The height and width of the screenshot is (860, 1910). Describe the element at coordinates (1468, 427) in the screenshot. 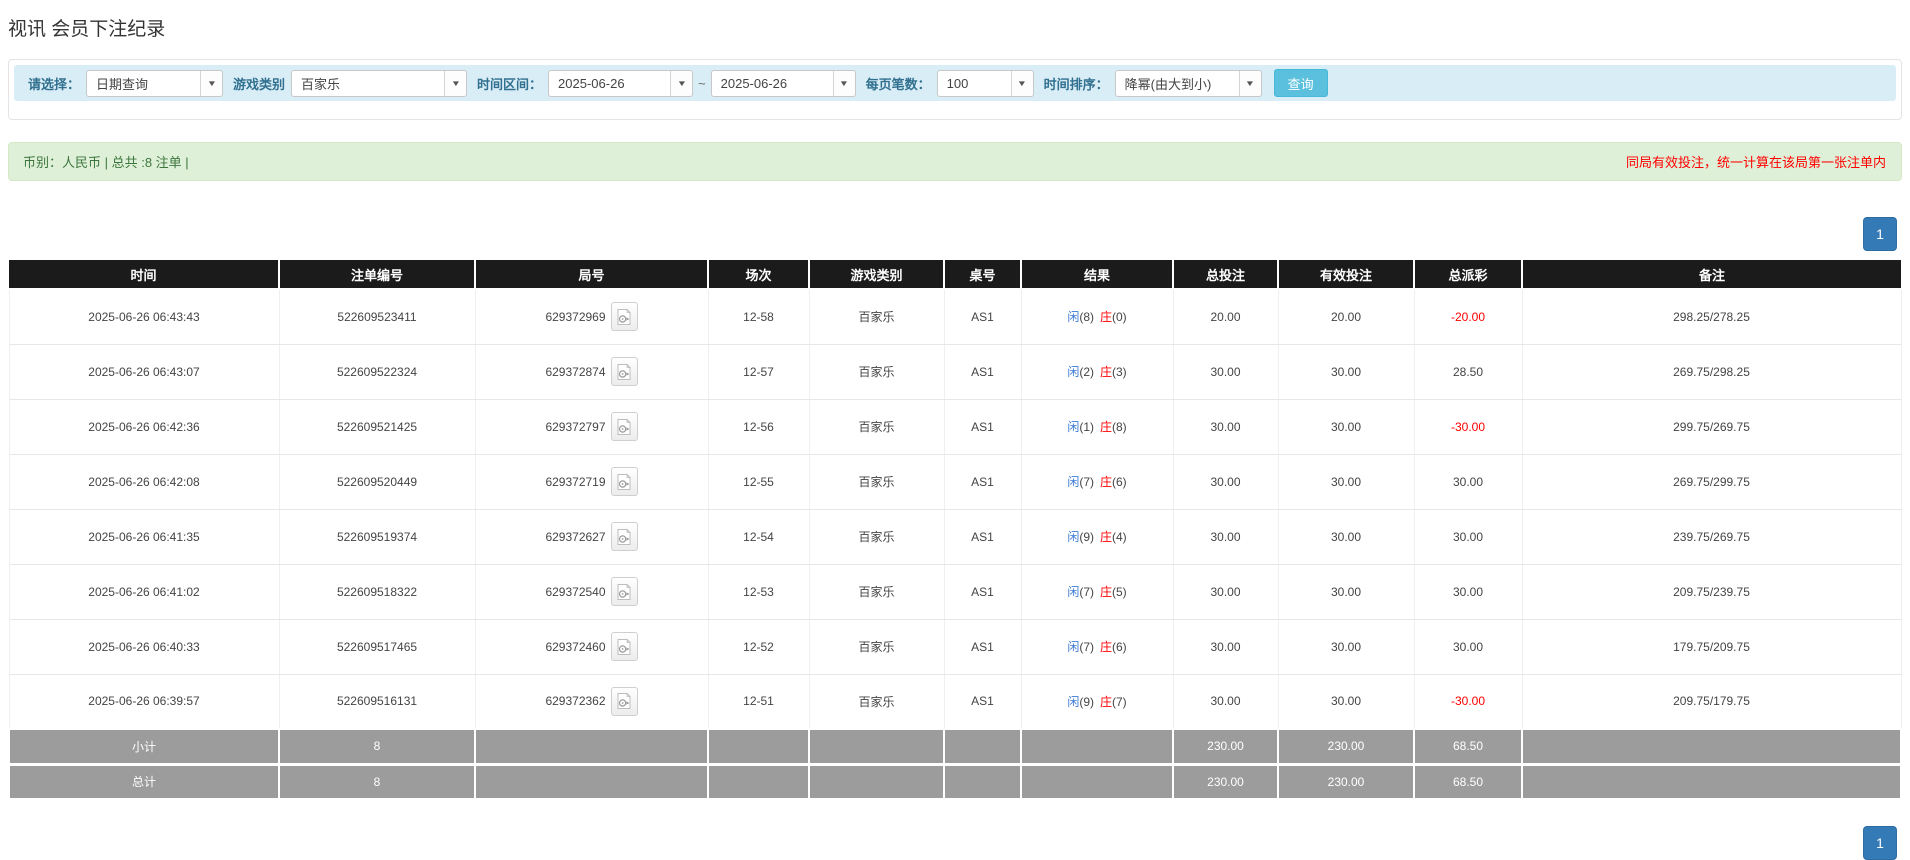

I see `cell-payout: -30.00` at that location.